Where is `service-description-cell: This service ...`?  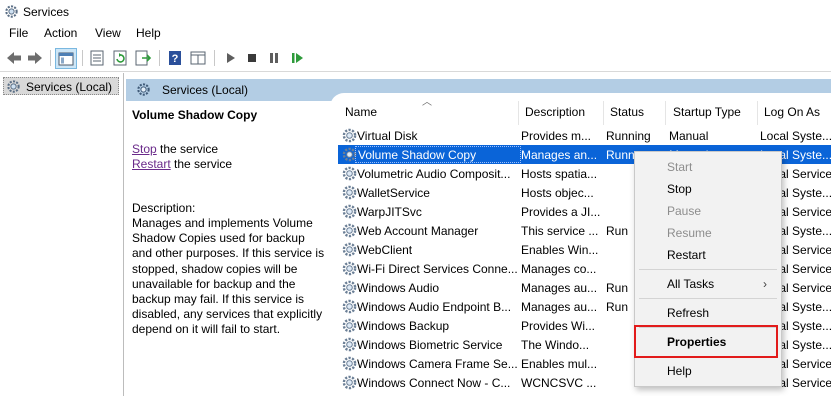
service-description-cell: This service ... is located at coordinates (560, 231).